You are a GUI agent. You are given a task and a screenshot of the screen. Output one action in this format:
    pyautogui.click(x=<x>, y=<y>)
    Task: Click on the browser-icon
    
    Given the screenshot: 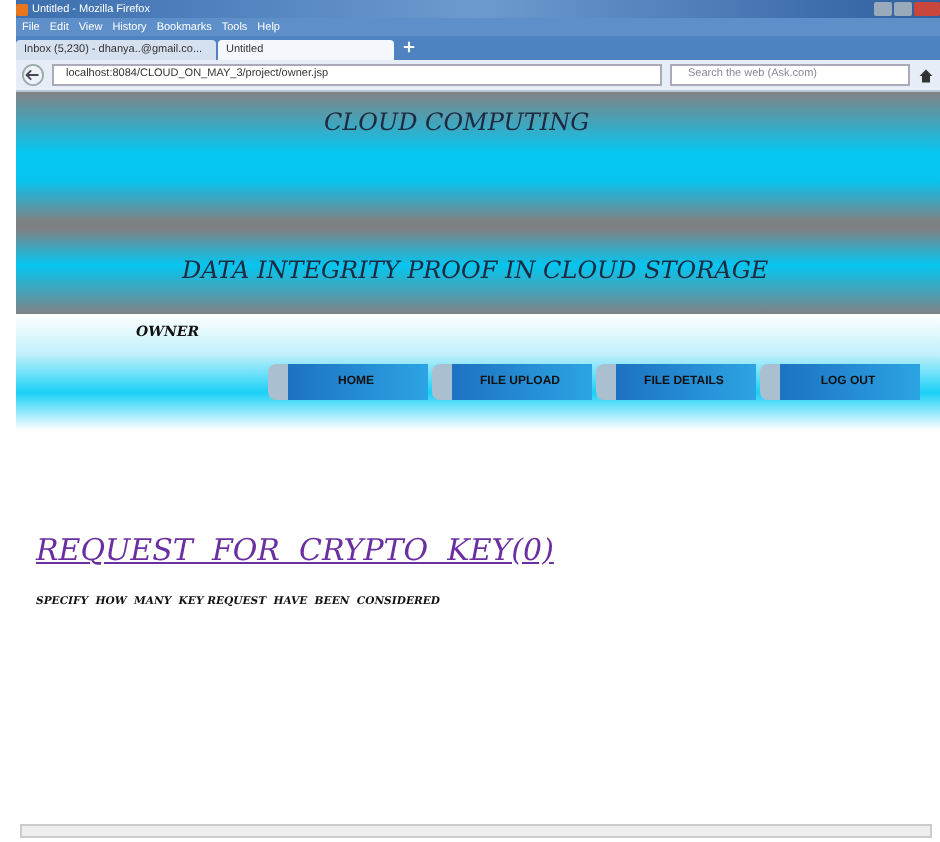 What is the action you would take?
    pyautogui.click(x=22, y=9)
    